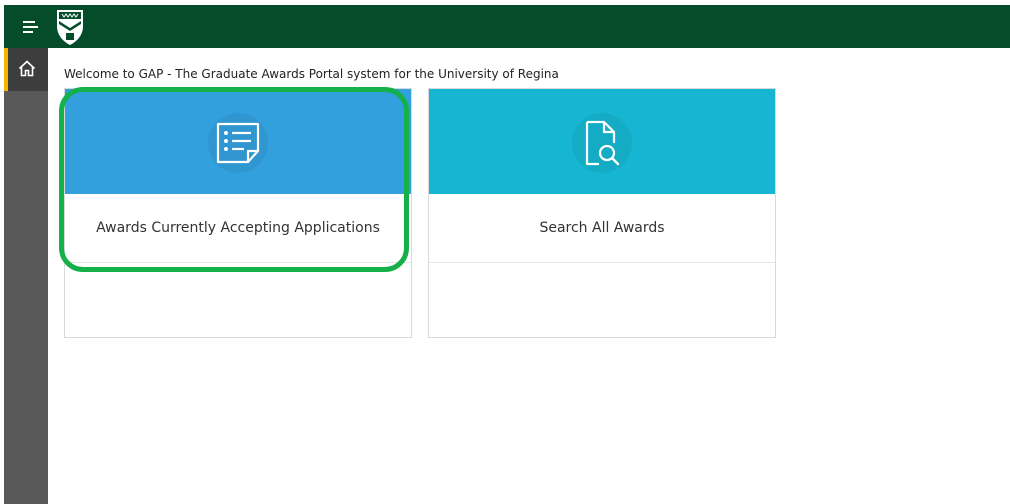 Image resolution: width=1010 pixels, height=504 pixels. Describe the element at coordinates (26, 276) in the screenshot. I see `sidebar` at that location.